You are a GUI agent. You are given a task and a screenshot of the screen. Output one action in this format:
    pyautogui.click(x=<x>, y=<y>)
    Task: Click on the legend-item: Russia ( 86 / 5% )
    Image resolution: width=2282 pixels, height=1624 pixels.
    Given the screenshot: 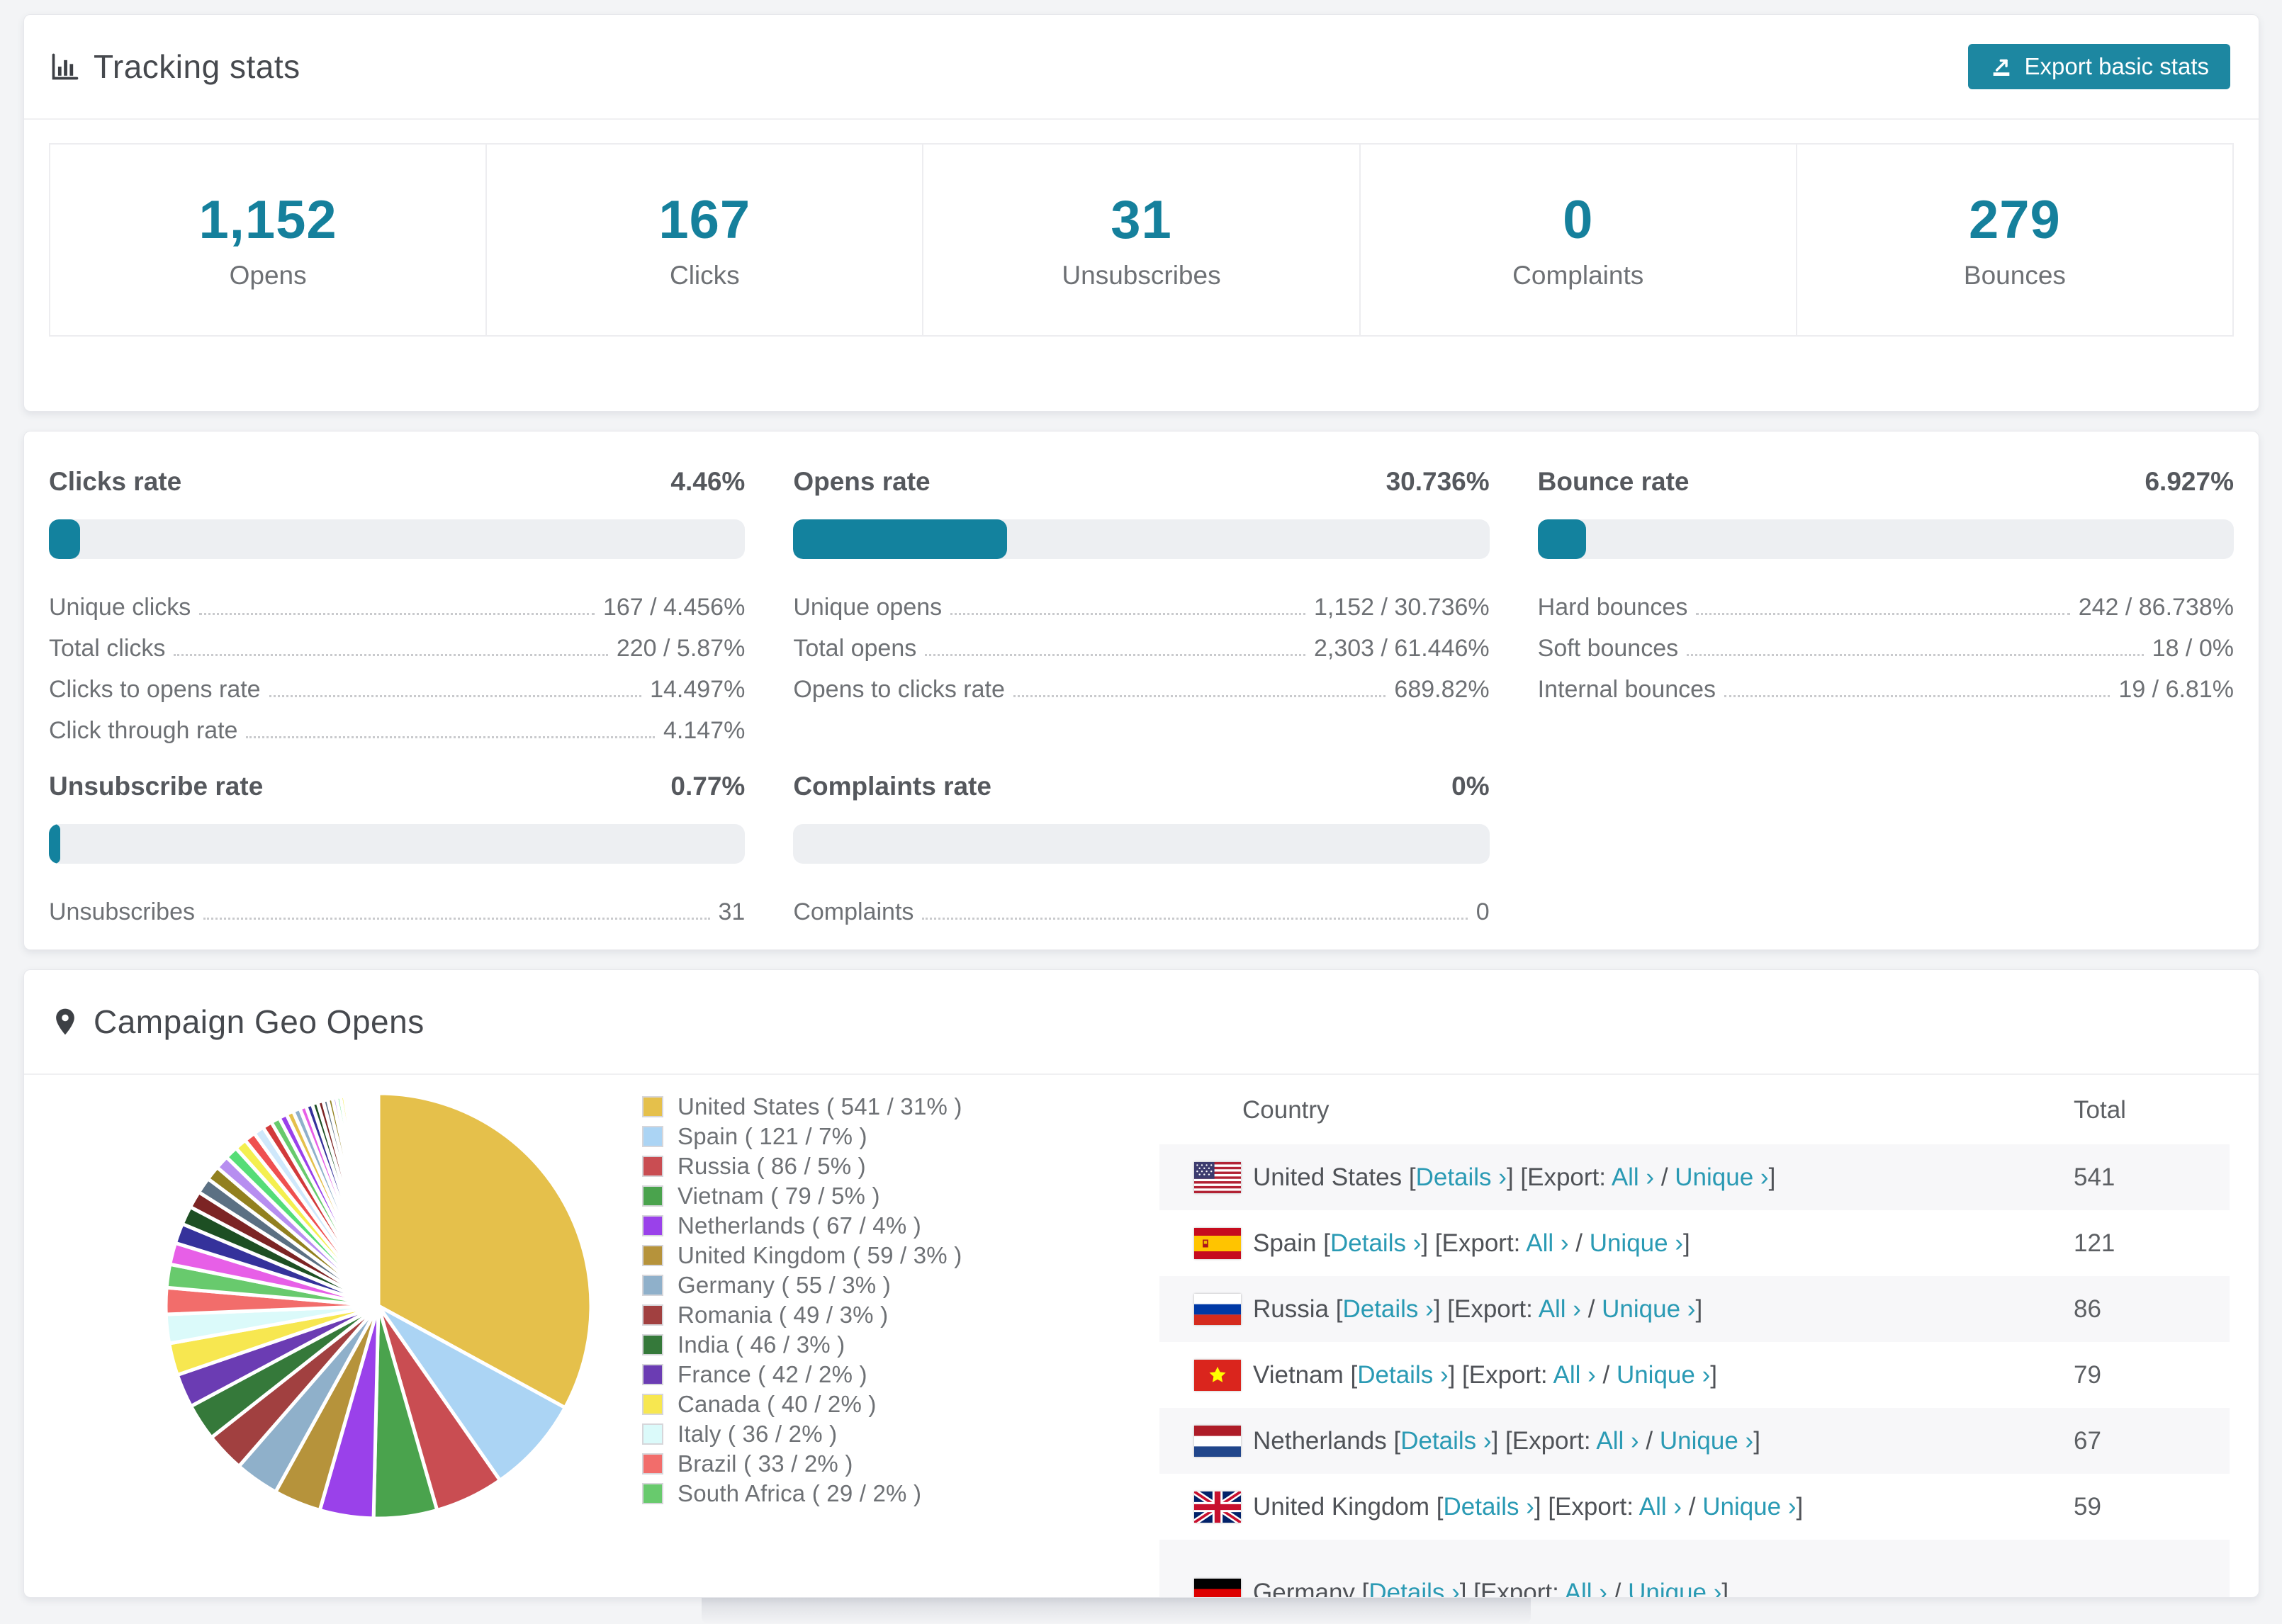 What is the action you would take?
    pyautogui.click(x=802, y=1166)
    